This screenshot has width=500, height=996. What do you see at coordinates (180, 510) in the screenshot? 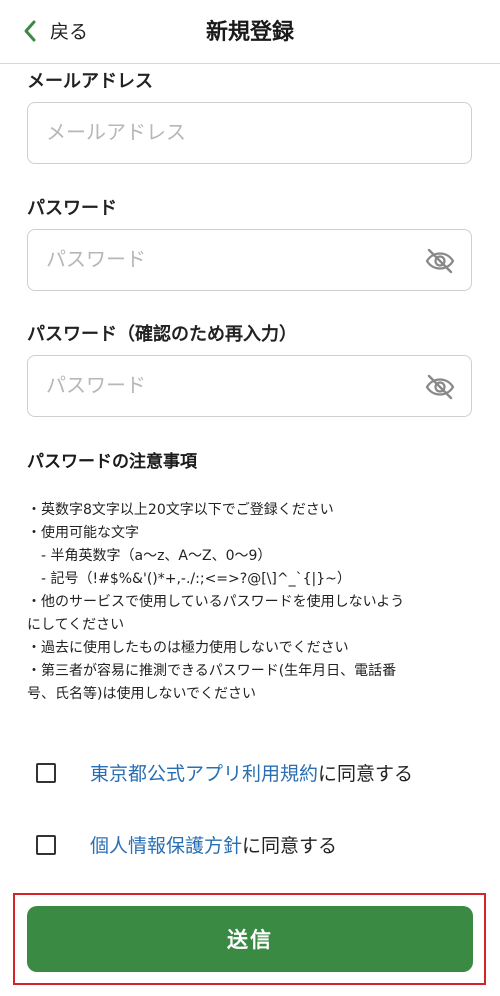
I see `note-line: ・英数字8文字以上20文字以下でご登録ください` at bounding box center [180, 510].